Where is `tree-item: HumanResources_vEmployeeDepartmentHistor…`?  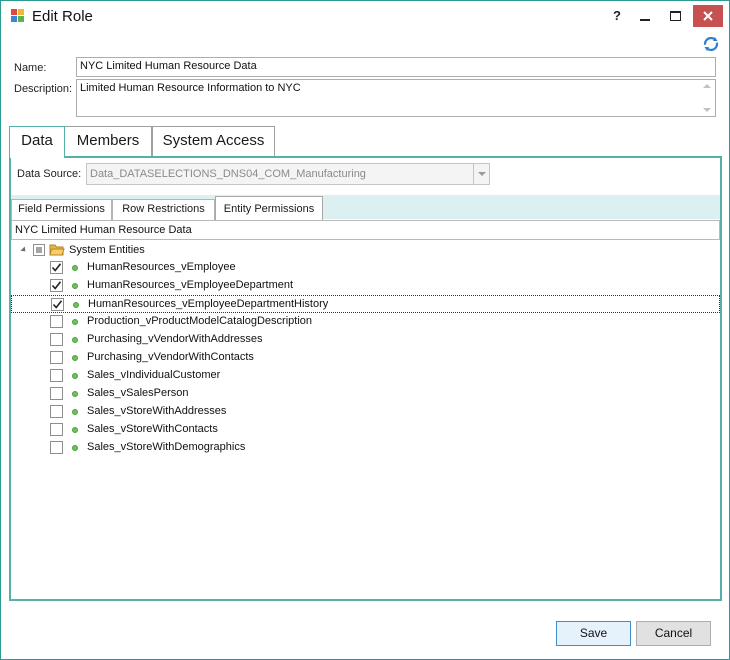
tree-item: HumanResources_vEmployeeDepartmentHistor… is located at coordinates (365, 304).